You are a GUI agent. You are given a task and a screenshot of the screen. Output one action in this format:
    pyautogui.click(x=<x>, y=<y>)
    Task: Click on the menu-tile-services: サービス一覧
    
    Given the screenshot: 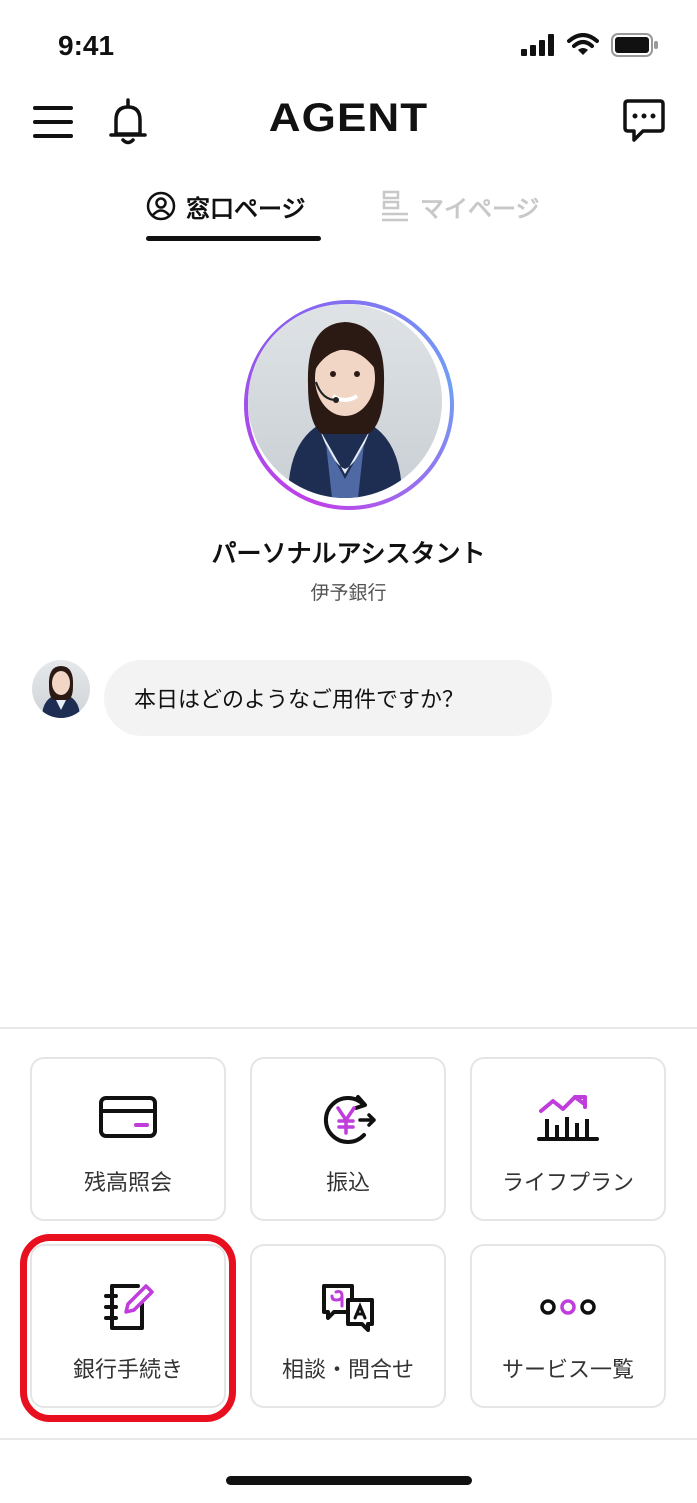 What is the action you would take?
    pyautogui.click(x=568, y=1326)
    